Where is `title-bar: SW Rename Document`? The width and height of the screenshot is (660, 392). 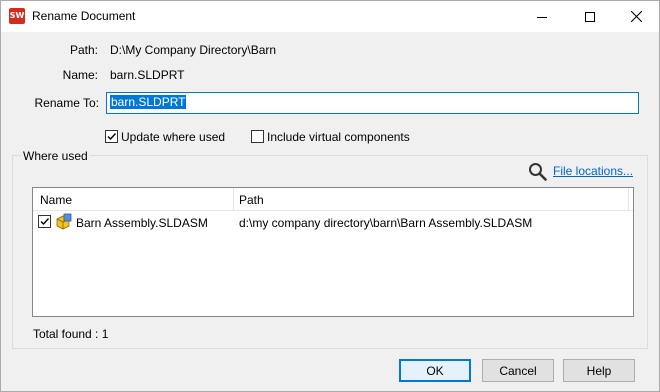 title-bar: SW Rename Document is located at coordinates (330, 16).